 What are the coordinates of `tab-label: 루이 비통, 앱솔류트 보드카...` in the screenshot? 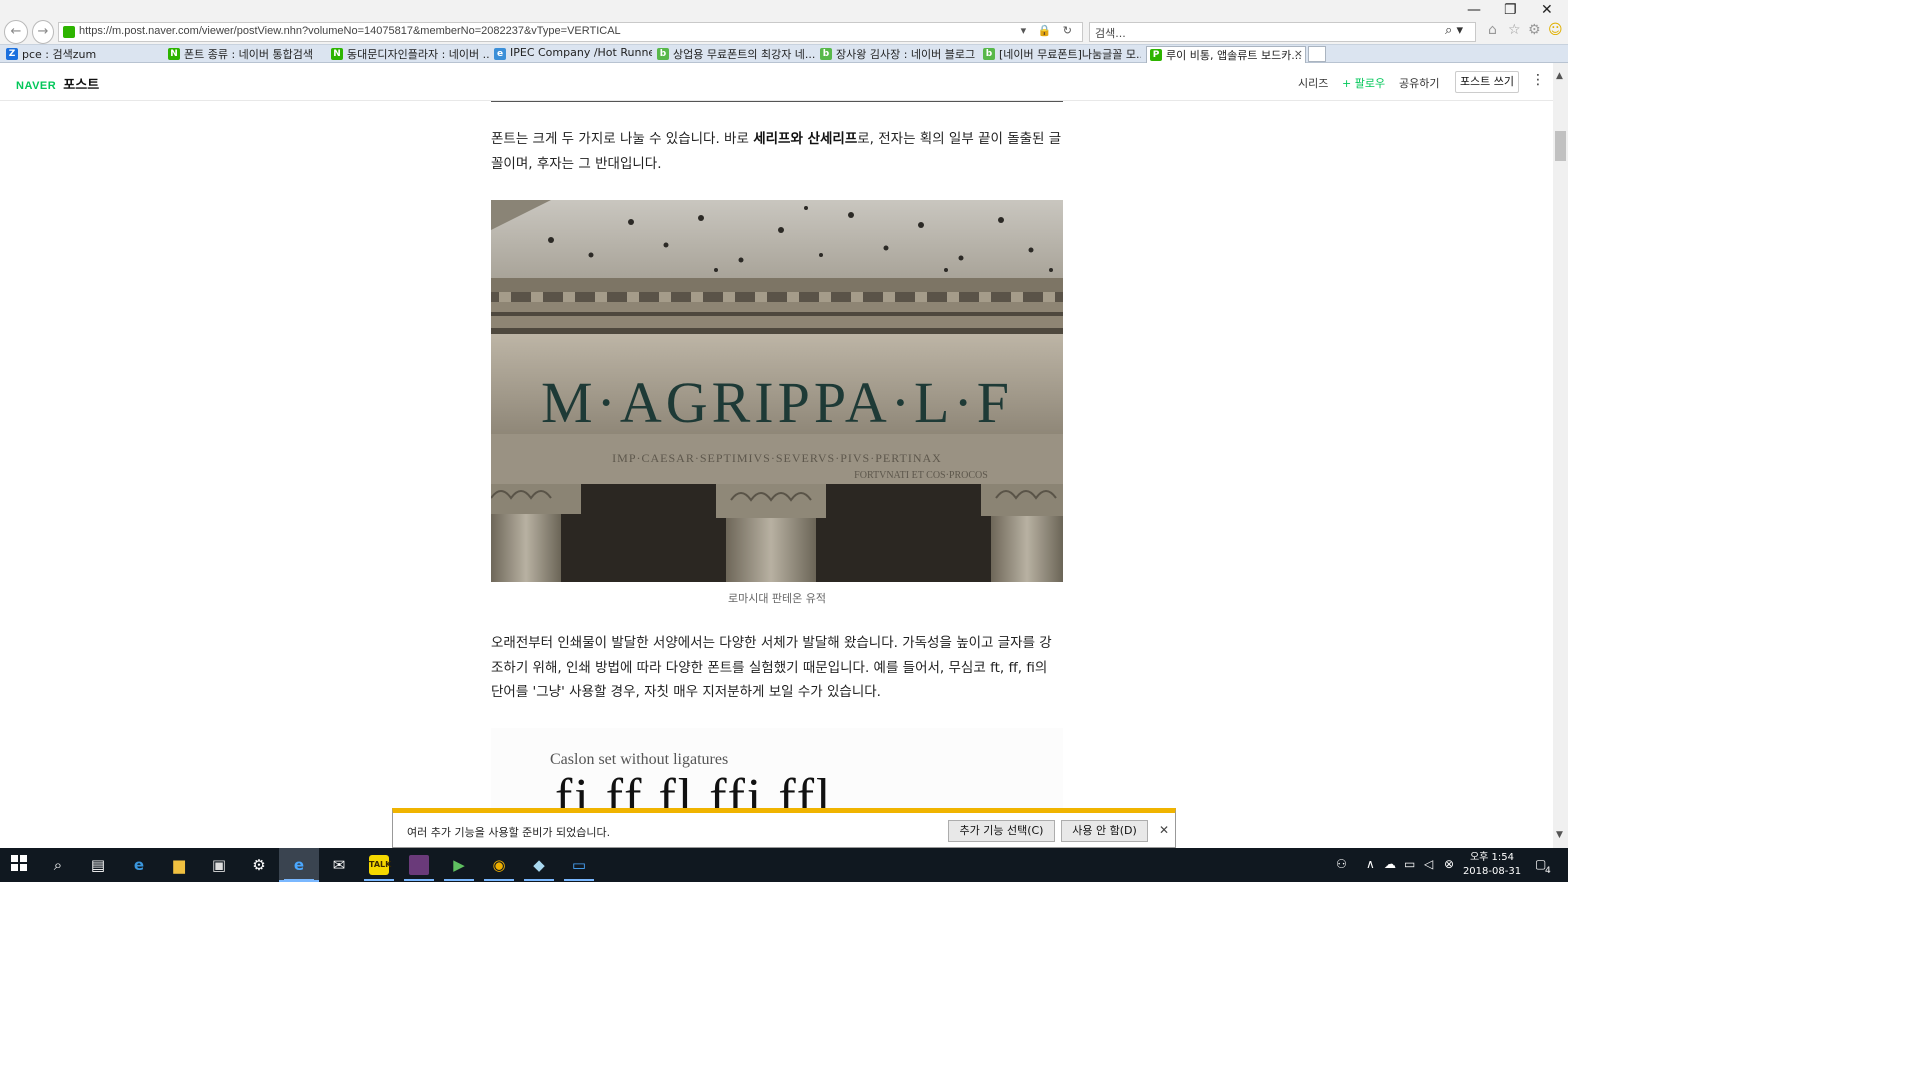 It's located at (1234, 55).